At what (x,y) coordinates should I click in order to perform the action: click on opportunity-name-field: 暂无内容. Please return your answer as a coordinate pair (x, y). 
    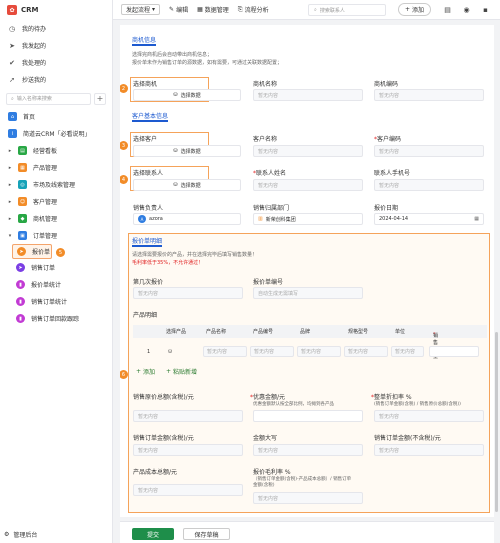
    Looking at the image, I should click on (308, 95).